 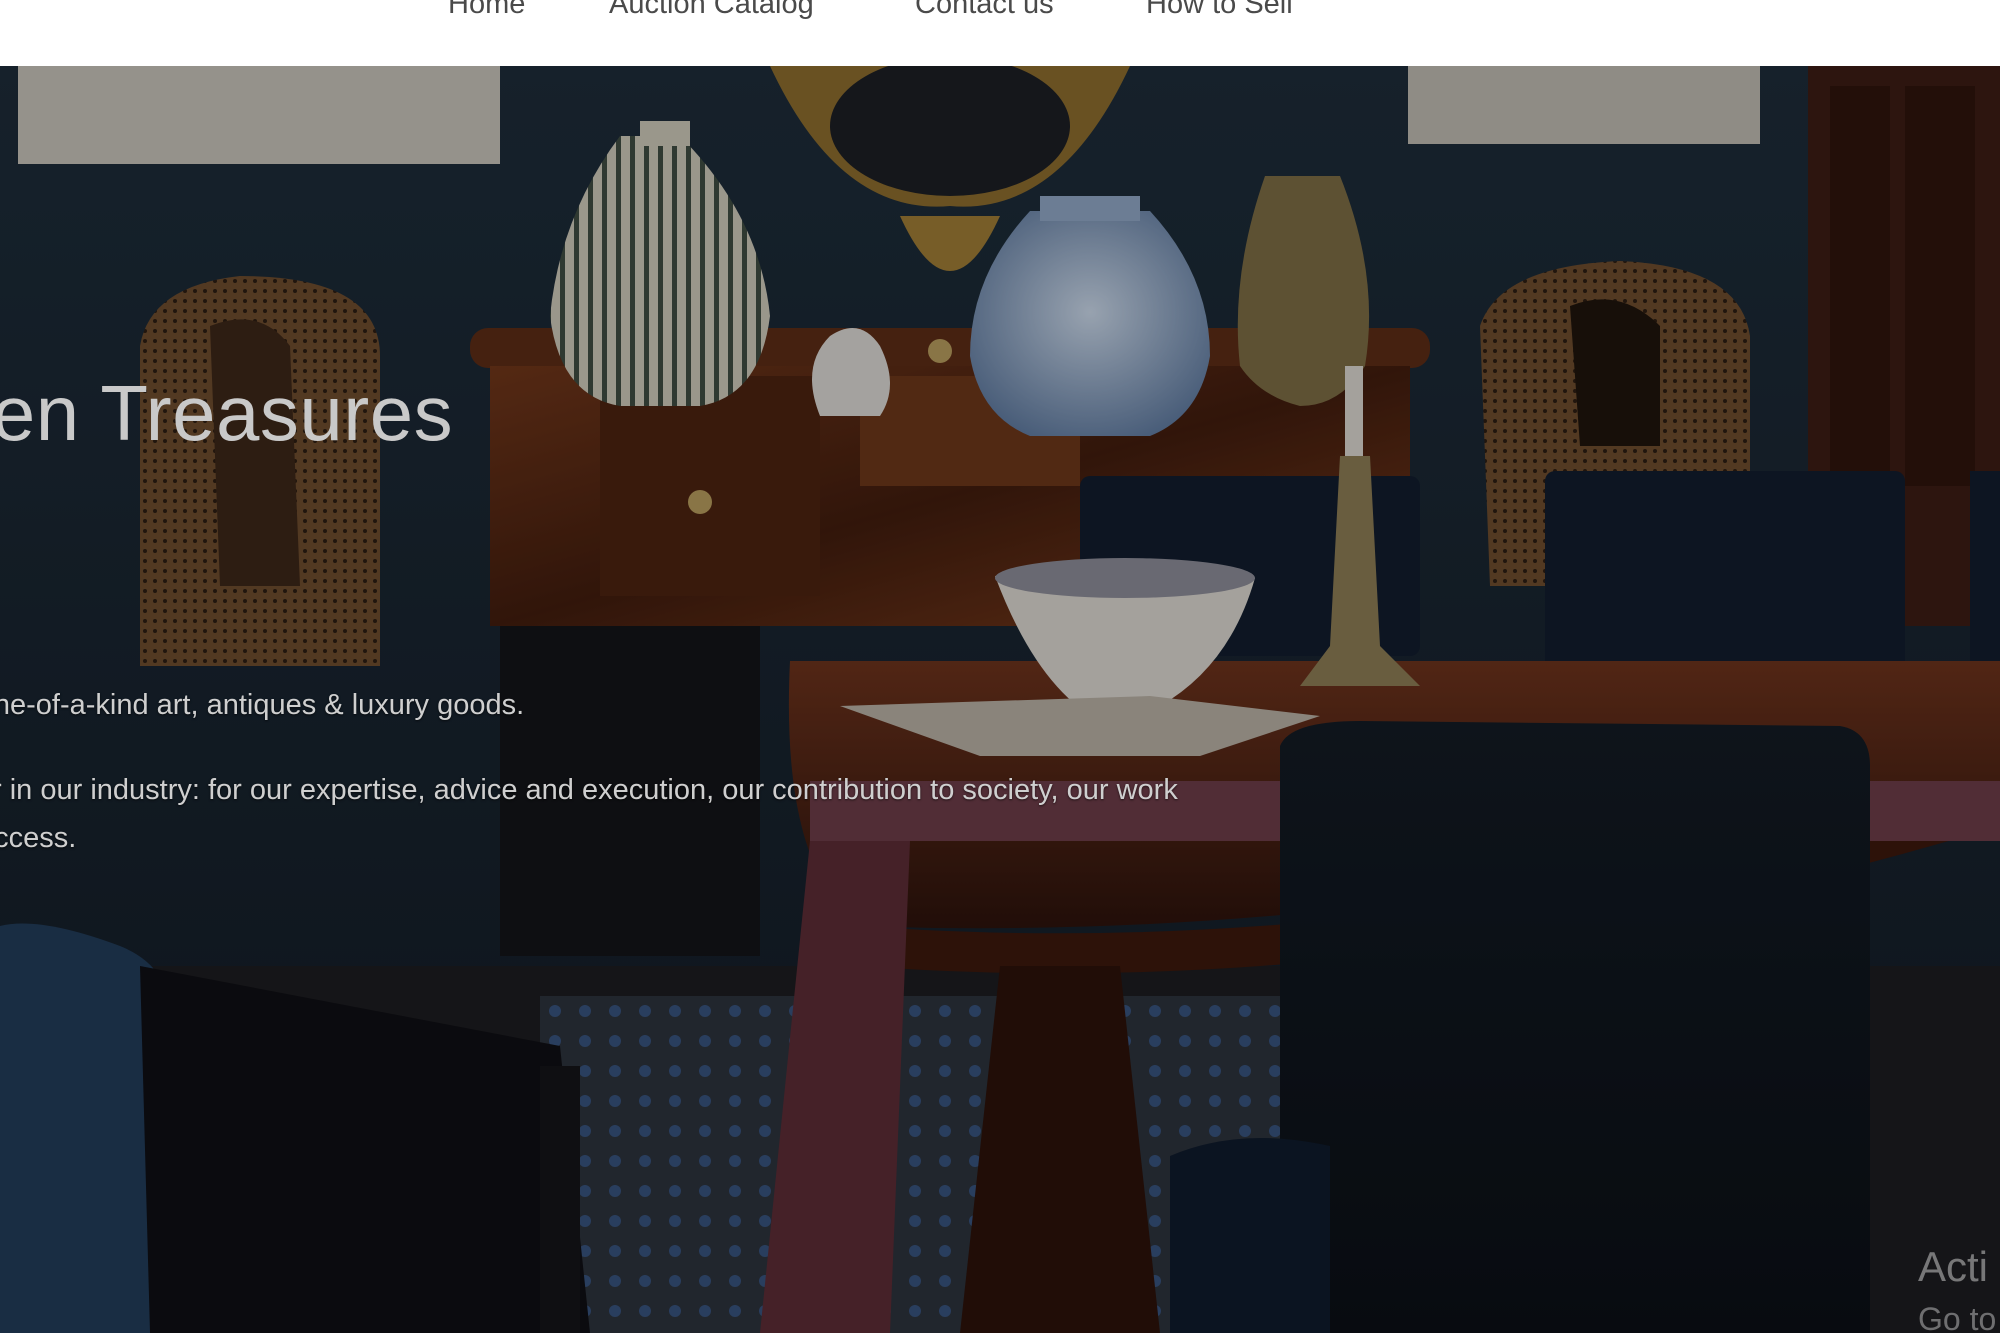 I want to click on activation-title: Acti, so click(x=1953, y=1266).